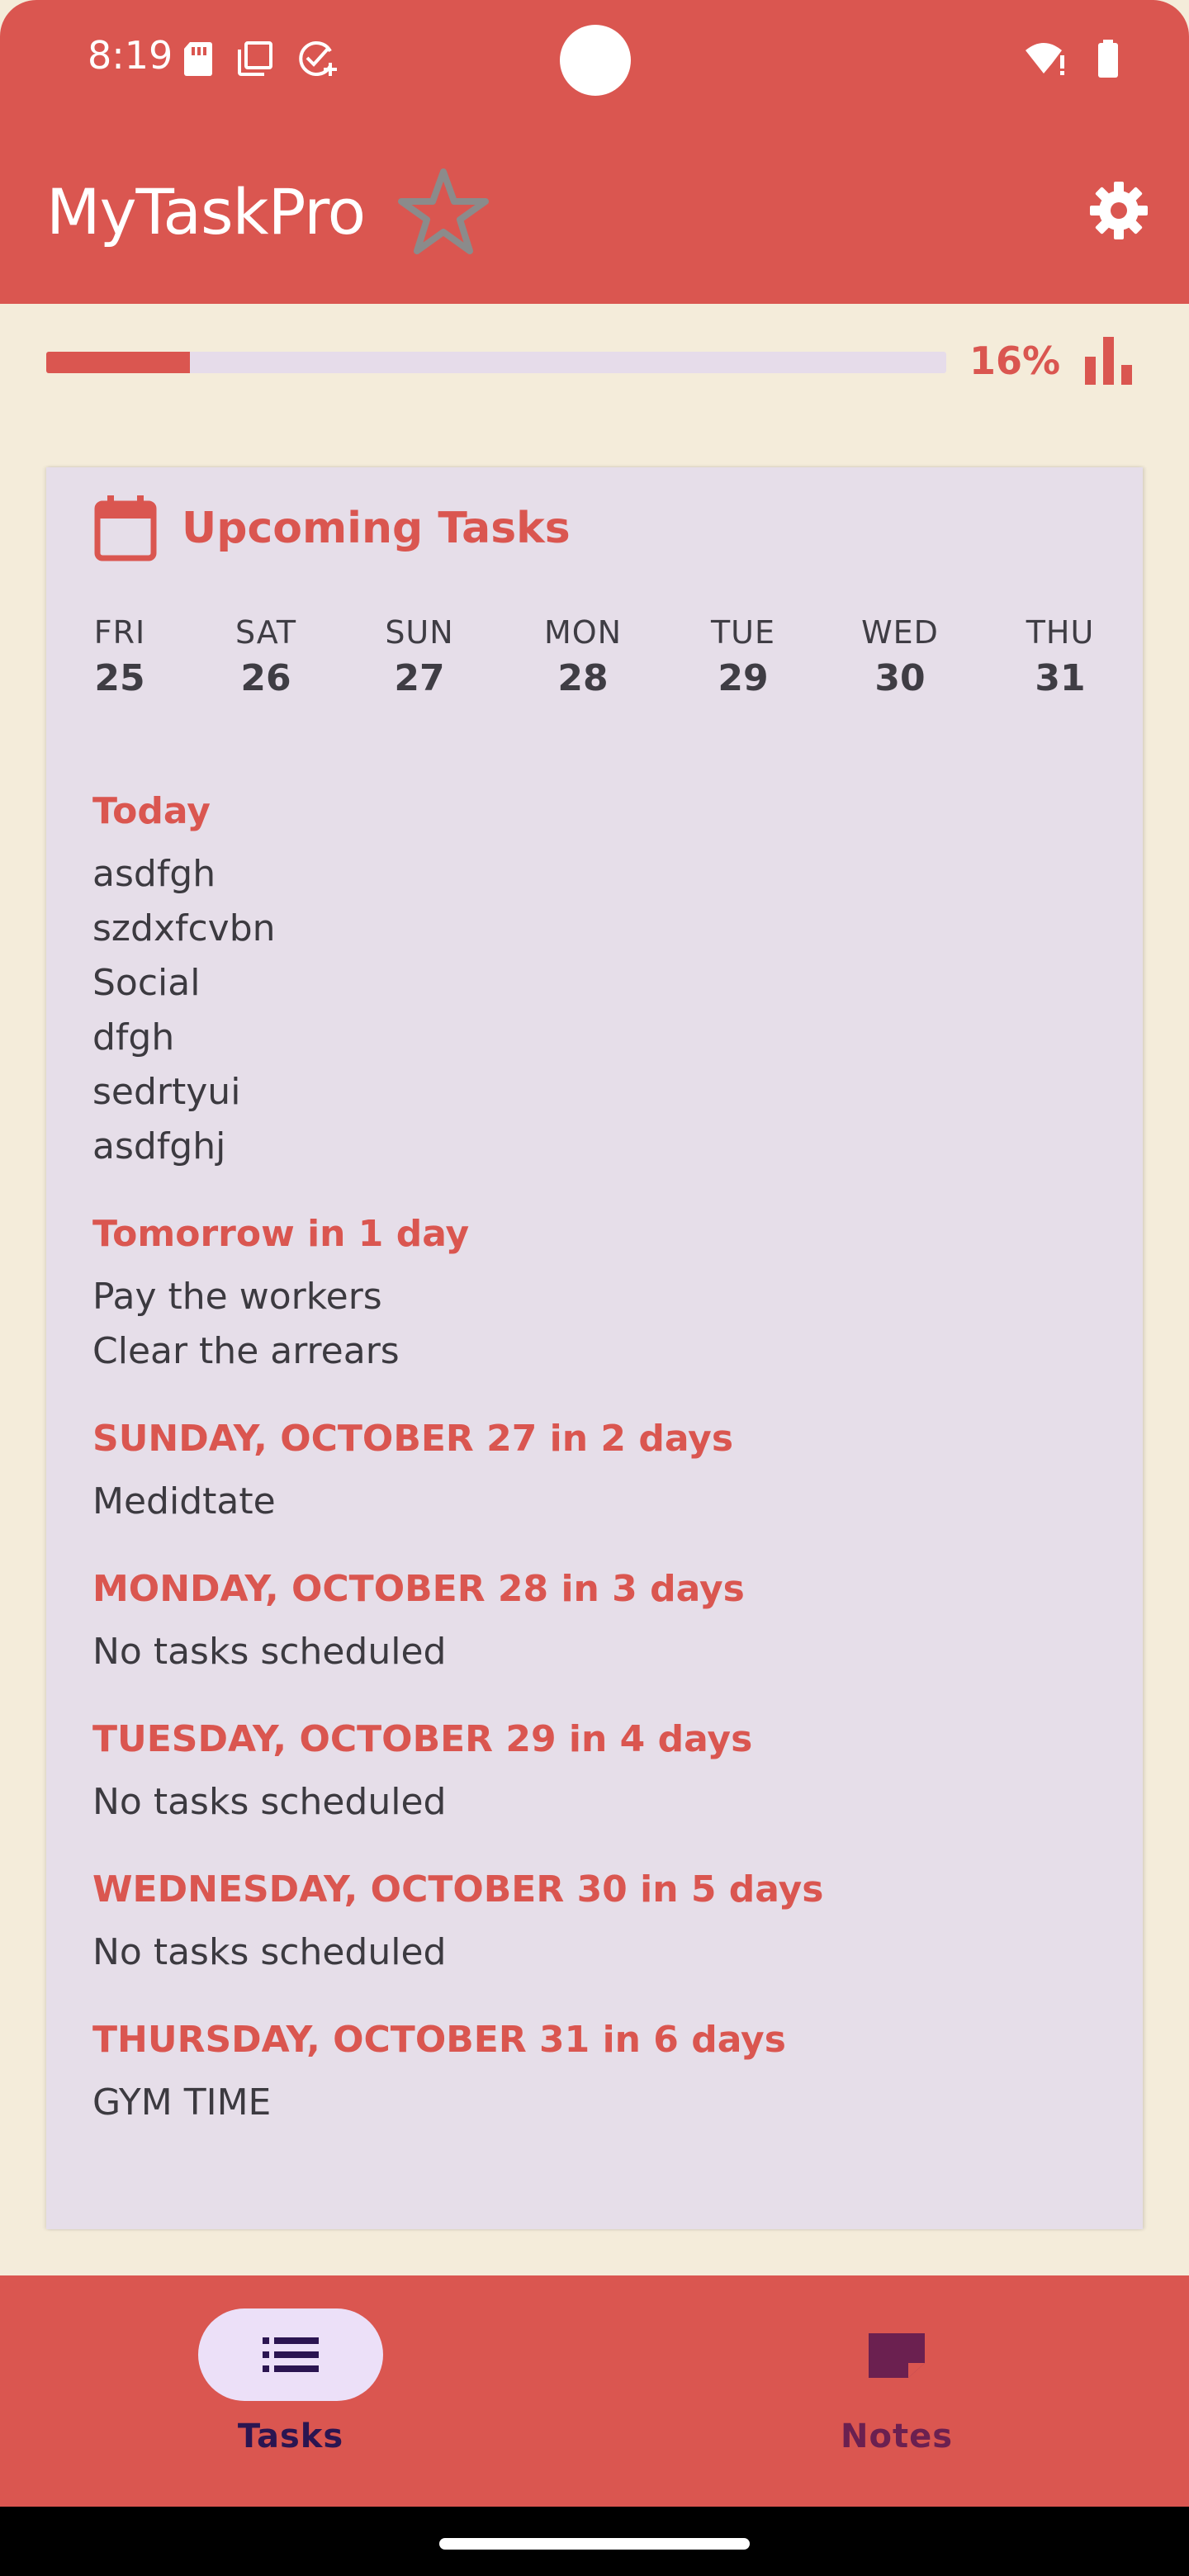 This screenshot has height=2576, width=1189. What do you see at coordinates (594, 152) in the screenshot?
I see `top-app-bar: 8:19 MyTaskPro` at bounding box center [594, 152].